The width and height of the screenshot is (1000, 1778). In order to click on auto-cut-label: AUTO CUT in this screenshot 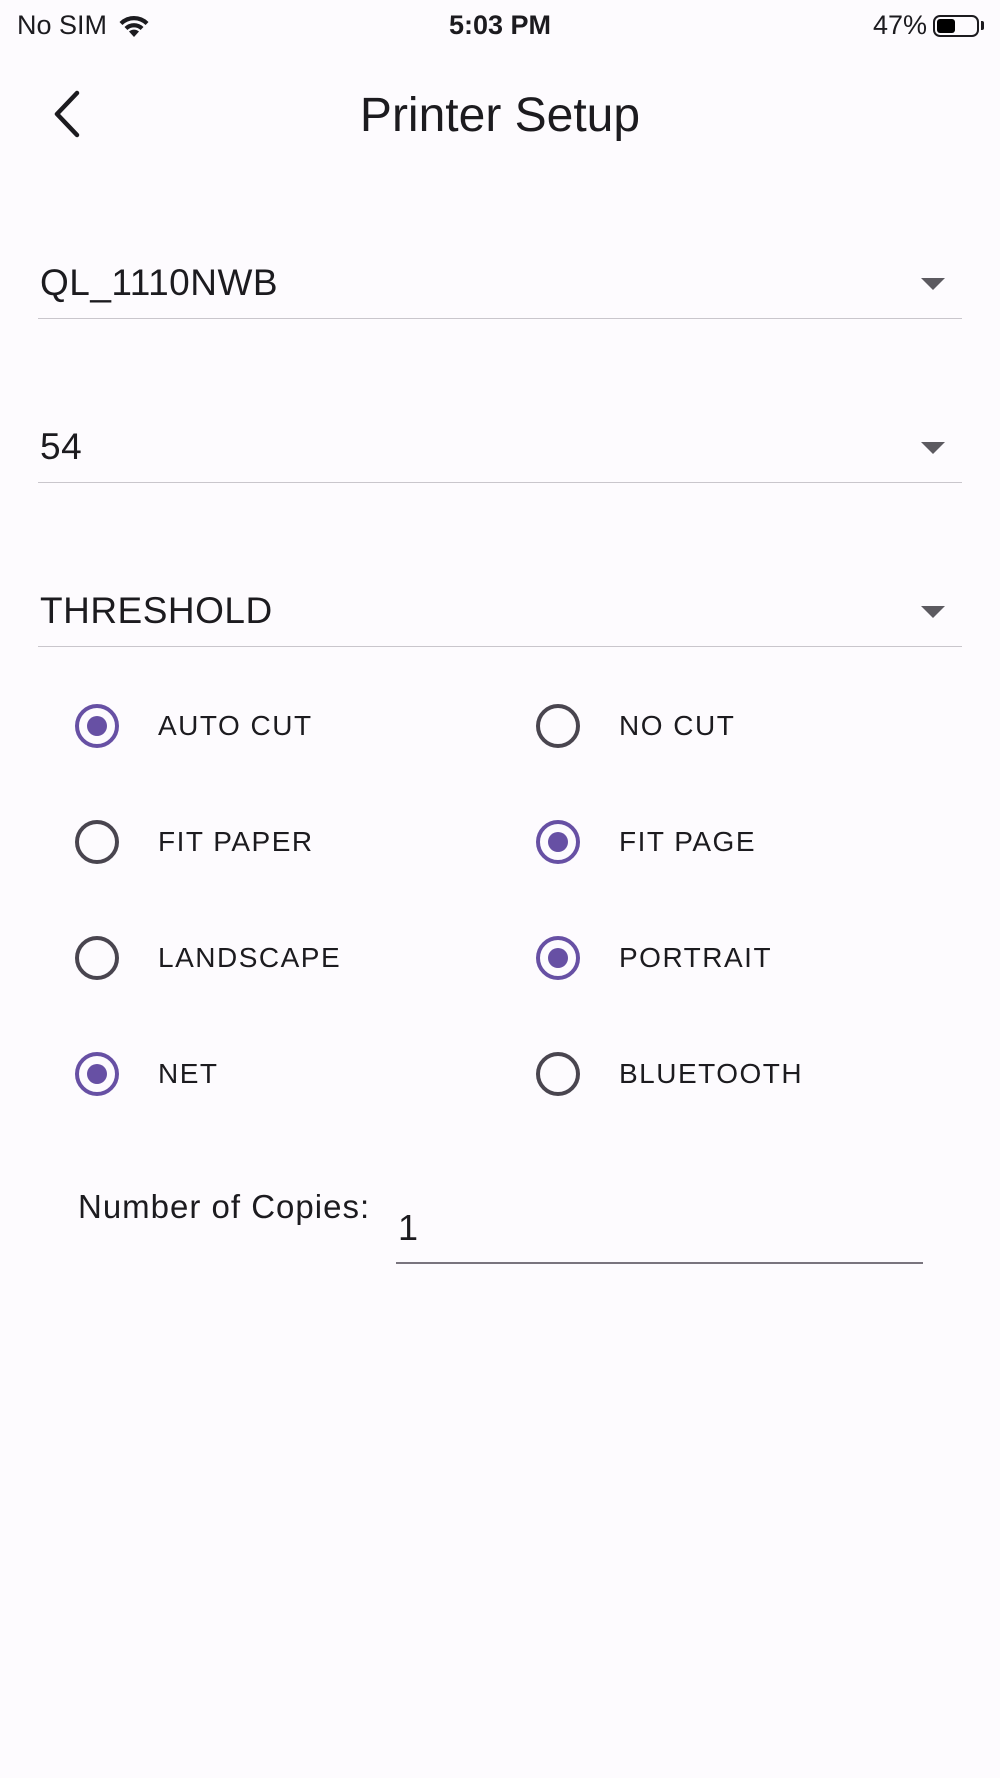, I will do `click(235, 725)`.